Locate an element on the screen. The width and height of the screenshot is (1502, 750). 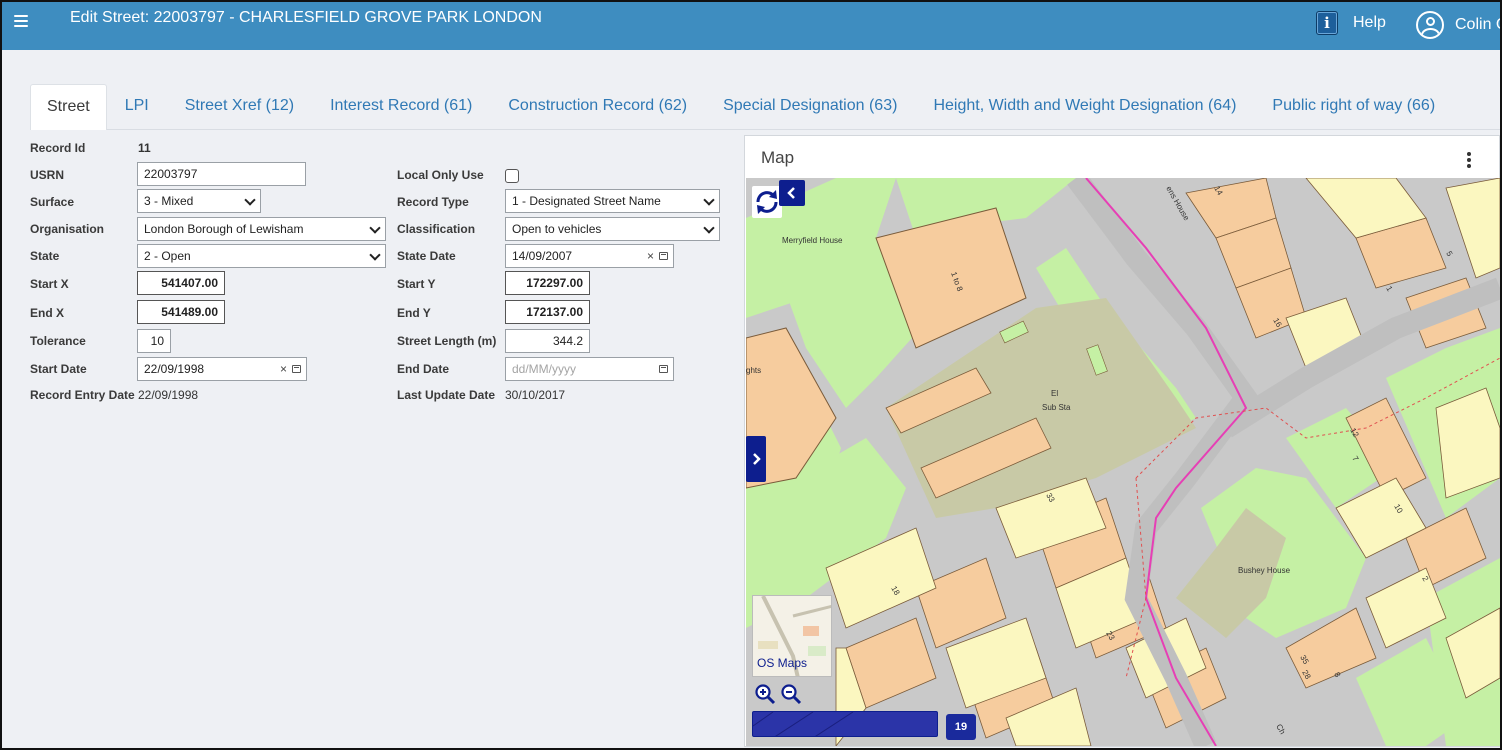
map-label-ghts: ghts is located at coordinates (753, 370).